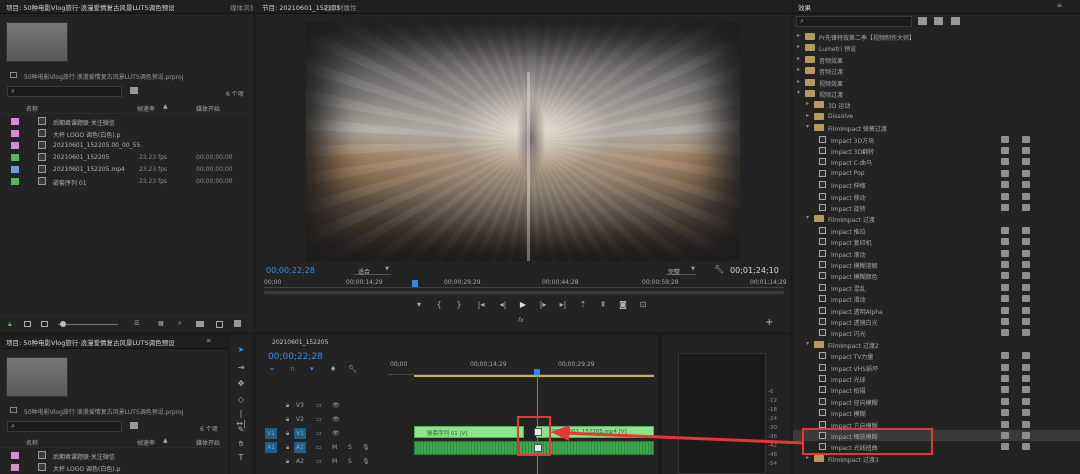  Describe the element at coordinates (936, 127) in the screenshot. I see `effect-folder: ▾ FilmImpact 弹簧过渡` at that location.